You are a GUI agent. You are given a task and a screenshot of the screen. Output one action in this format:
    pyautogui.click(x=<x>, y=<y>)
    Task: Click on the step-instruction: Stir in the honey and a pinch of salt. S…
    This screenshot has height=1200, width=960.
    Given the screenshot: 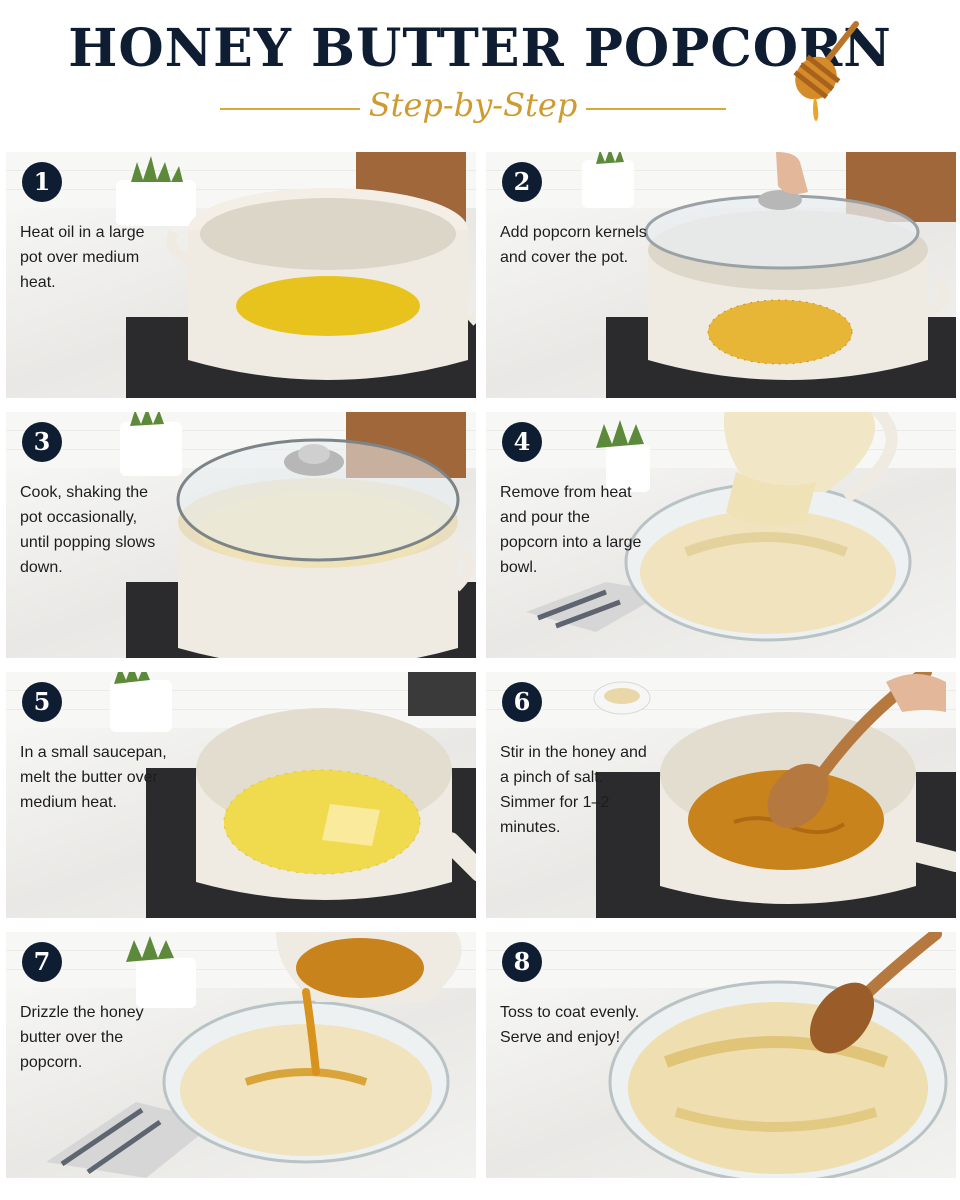 What is the action you would take?
    pyautogui.click(x=573, y=790)
    